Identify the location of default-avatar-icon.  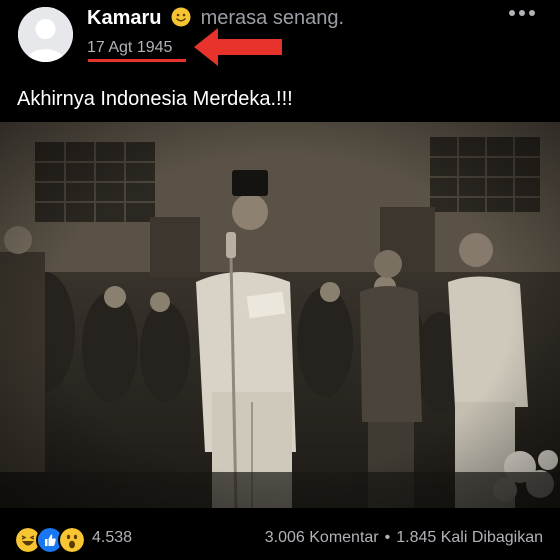
(45, 34).